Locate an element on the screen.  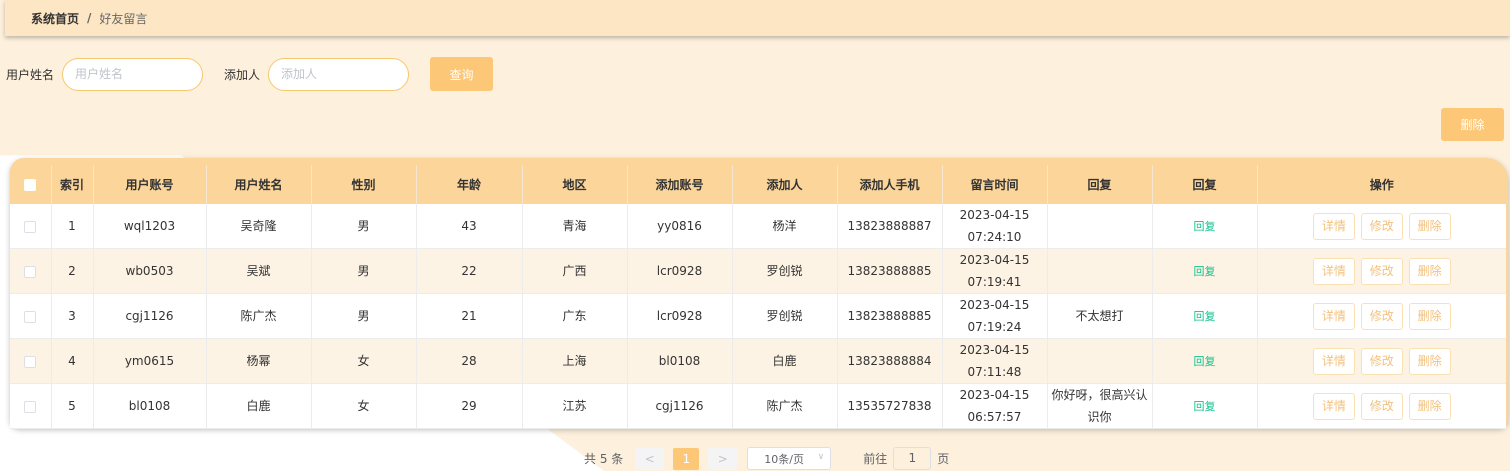
cell-adder: 杨洋 is located at coordinates (785, 226).